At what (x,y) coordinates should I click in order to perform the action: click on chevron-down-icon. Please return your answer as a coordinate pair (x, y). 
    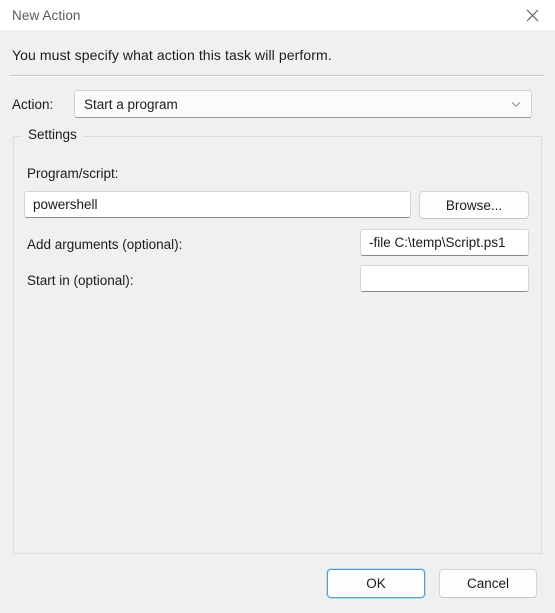
    Looking at the image, I should click on (516, 104).